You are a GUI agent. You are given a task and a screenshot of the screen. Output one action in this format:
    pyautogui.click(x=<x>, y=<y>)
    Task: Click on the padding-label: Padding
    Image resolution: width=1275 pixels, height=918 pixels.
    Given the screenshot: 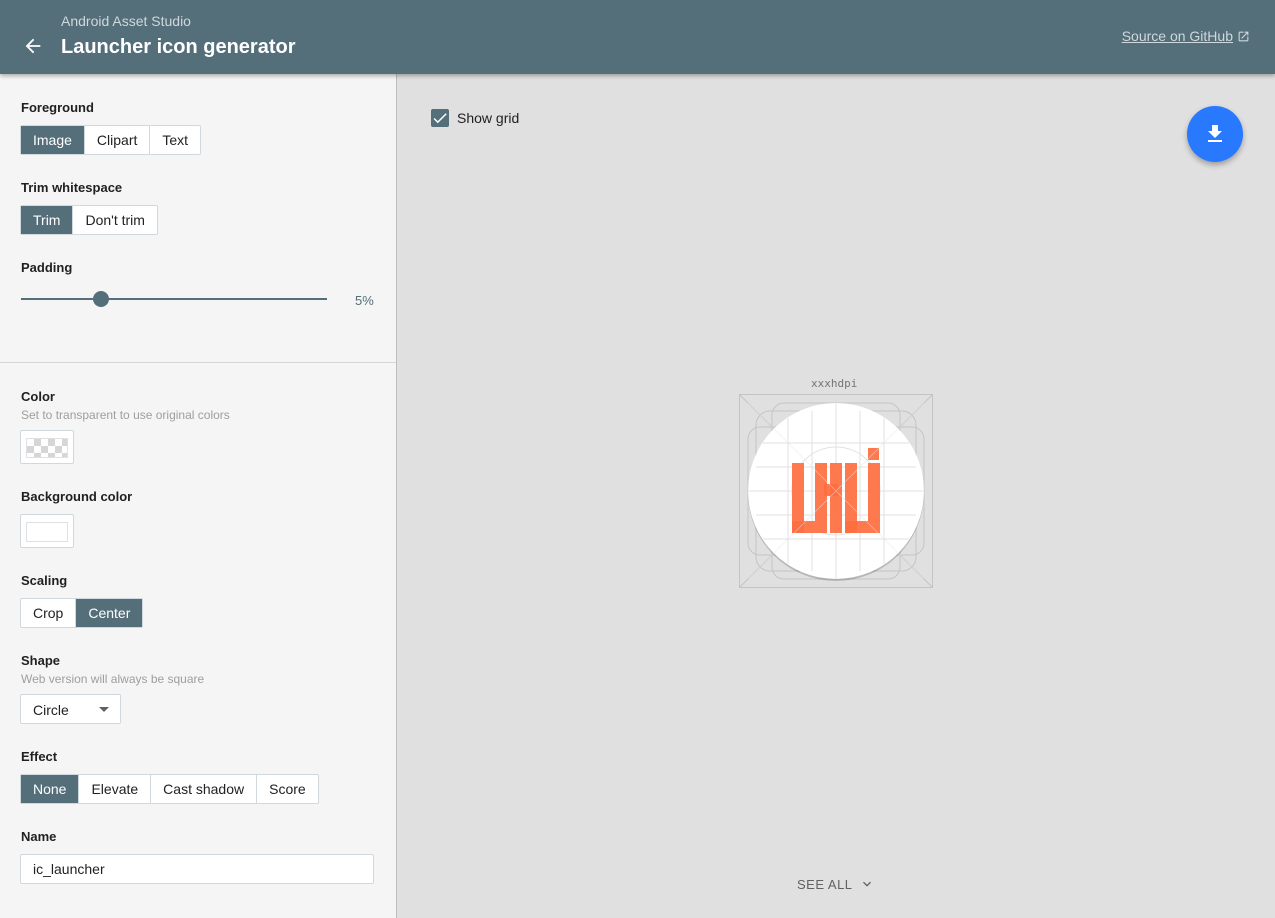 What is the action you would take?
    pyautogui.click(x=47, y=267)
    